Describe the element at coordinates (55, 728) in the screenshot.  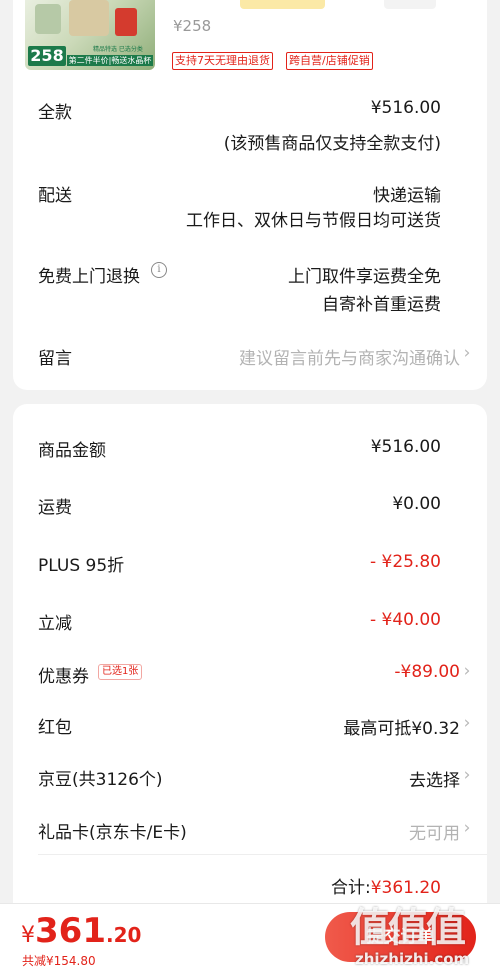
I see `red-packet-label: 红包` at that location.